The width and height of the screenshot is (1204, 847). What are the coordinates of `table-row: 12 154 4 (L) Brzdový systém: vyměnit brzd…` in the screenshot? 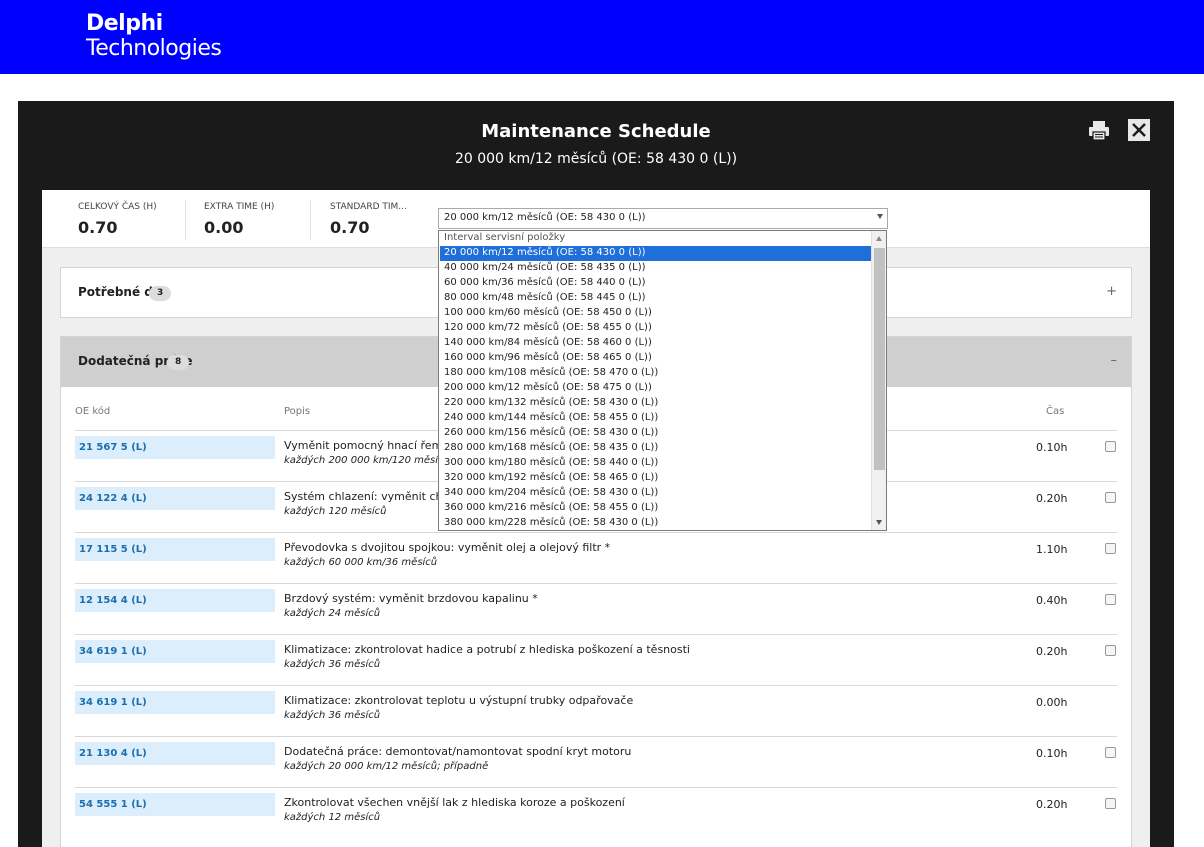 It's located at (596, 608).